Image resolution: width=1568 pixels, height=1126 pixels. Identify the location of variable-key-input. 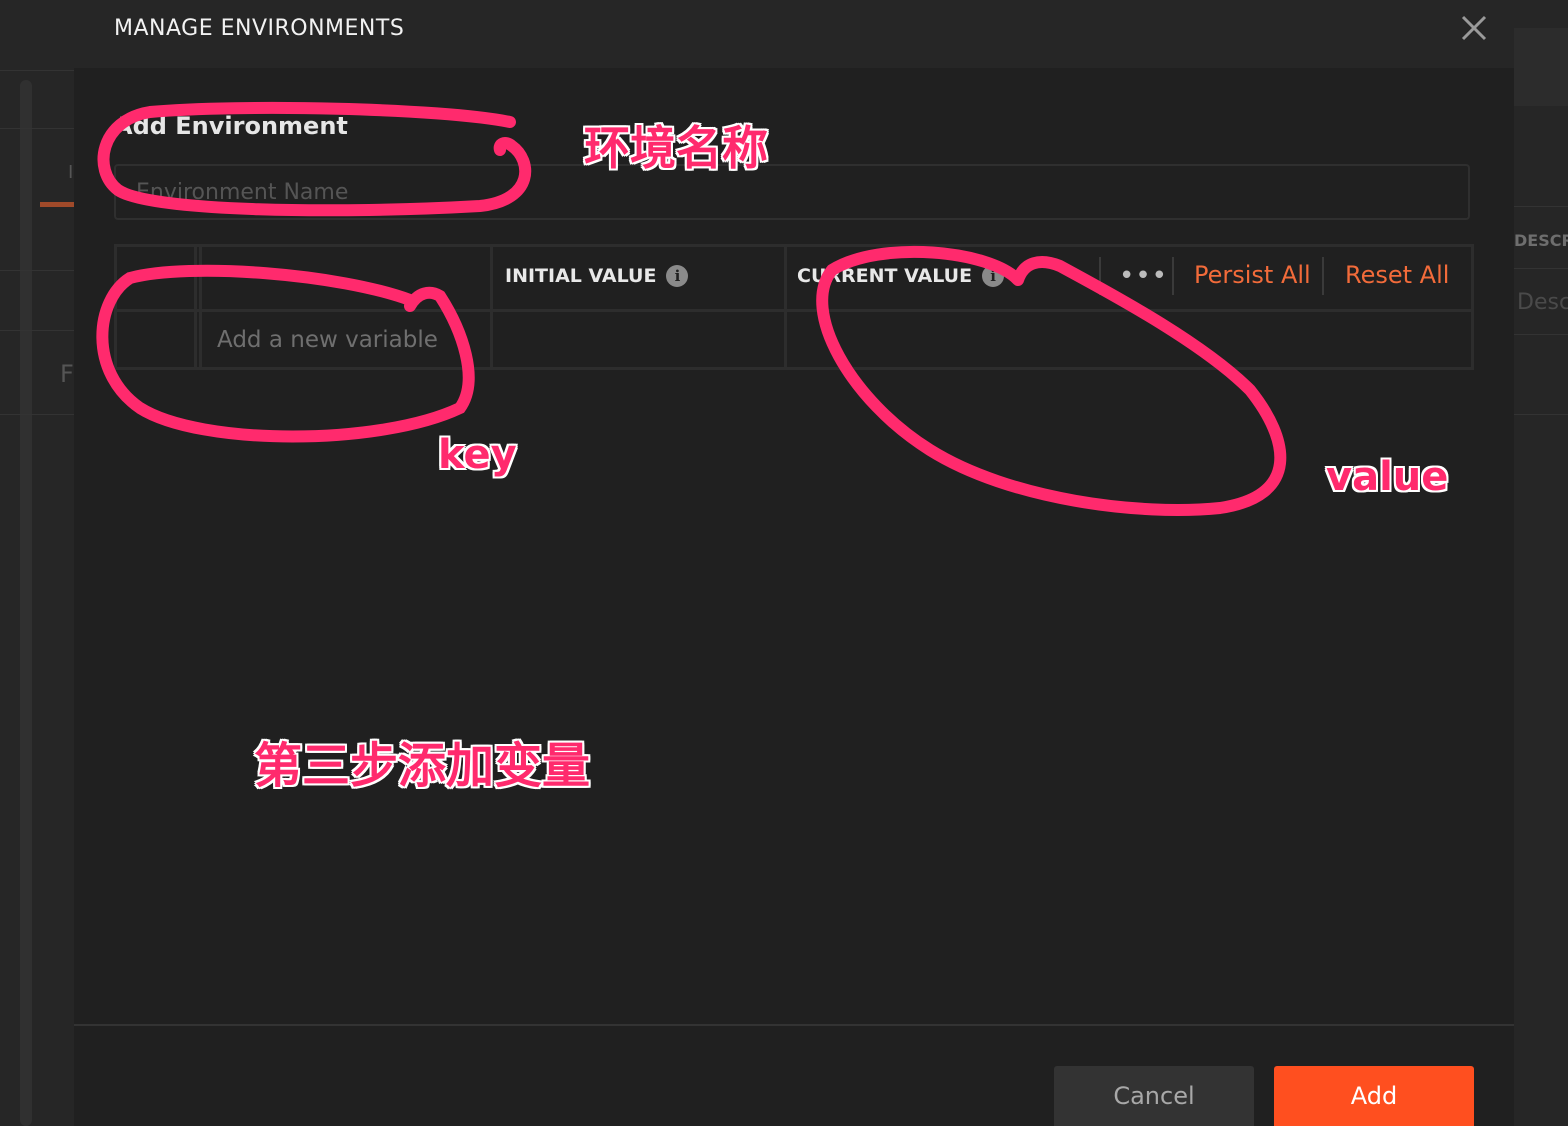
(346, 340).